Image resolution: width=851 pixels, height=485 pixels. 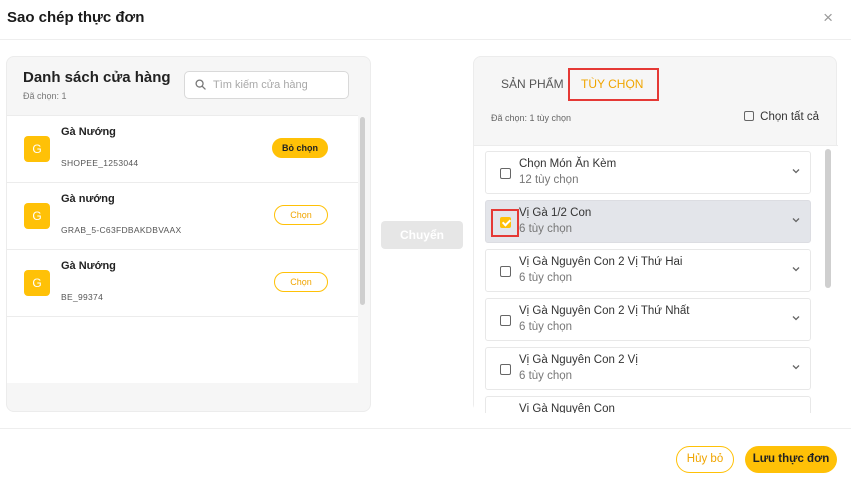 What do you see at coordinates (828, 218) in the screenshot?
I see `options-list-scrollbar` at bounding box center [828, 218].